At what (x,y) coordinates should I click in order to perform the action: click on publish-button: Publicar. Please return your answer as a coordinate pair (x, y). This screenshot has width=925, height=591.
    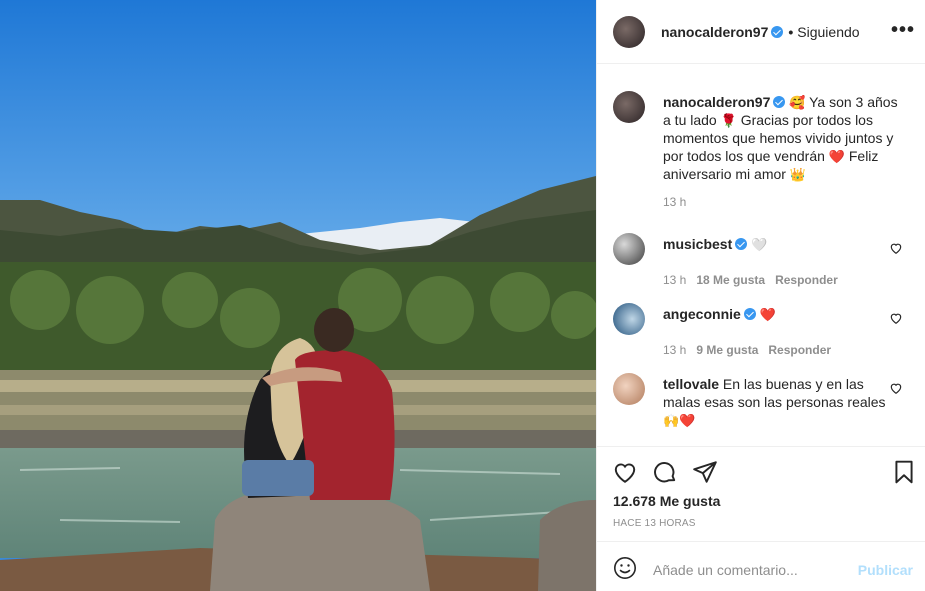
    Looking at the image, I should click on (885, 570).